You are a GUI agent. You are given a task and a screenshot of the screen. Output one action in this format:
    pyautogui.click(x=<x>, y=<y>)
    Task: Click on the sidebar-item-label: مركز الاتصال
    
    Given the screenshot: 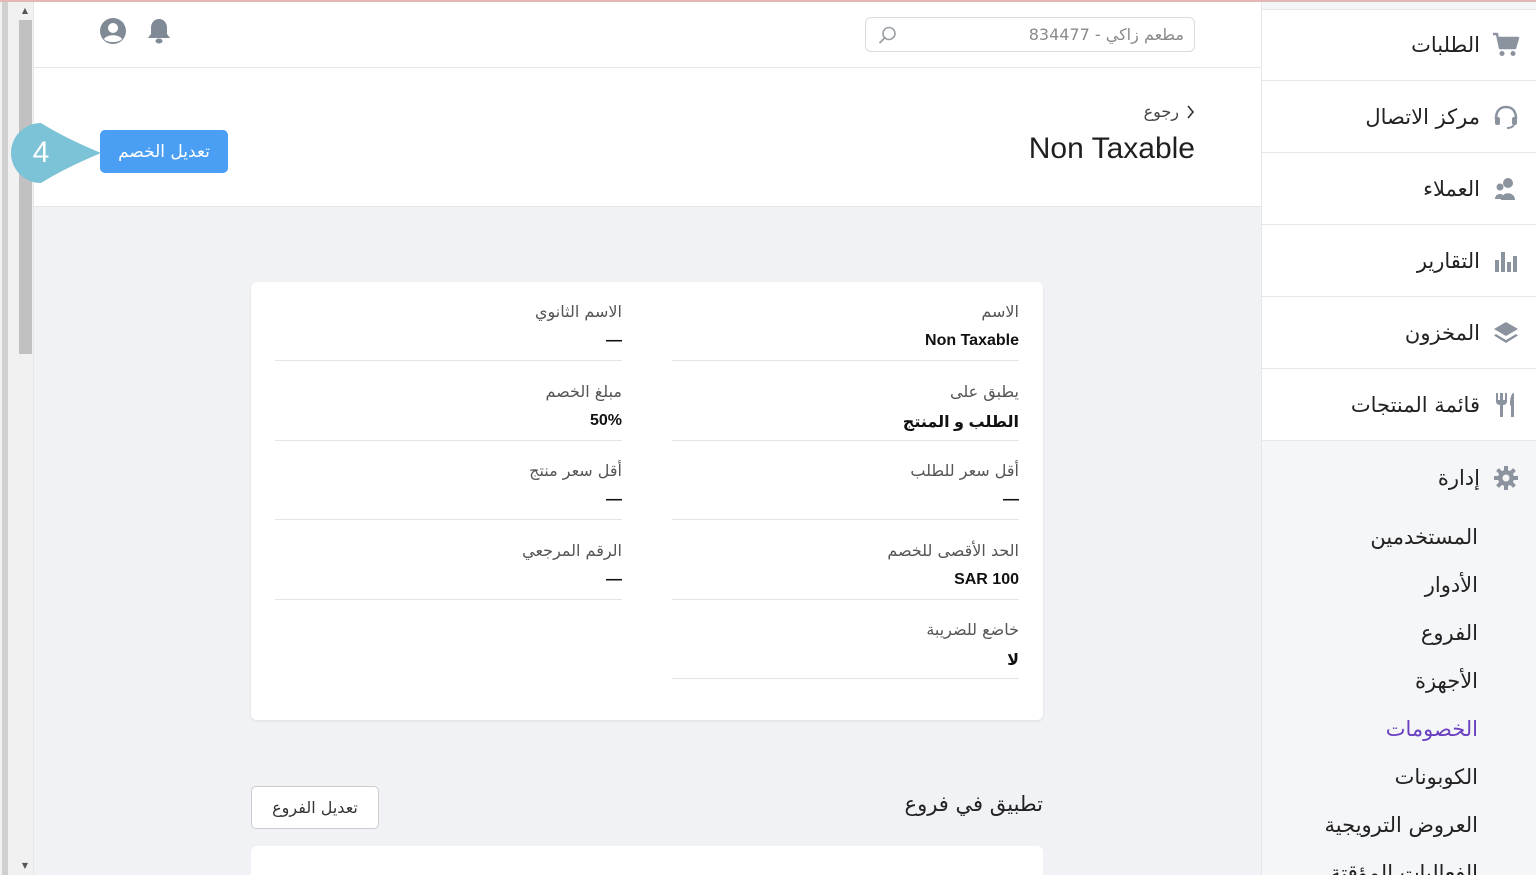 What is the action you would take?
    pyautogui.click(x=1422, y=116)
    